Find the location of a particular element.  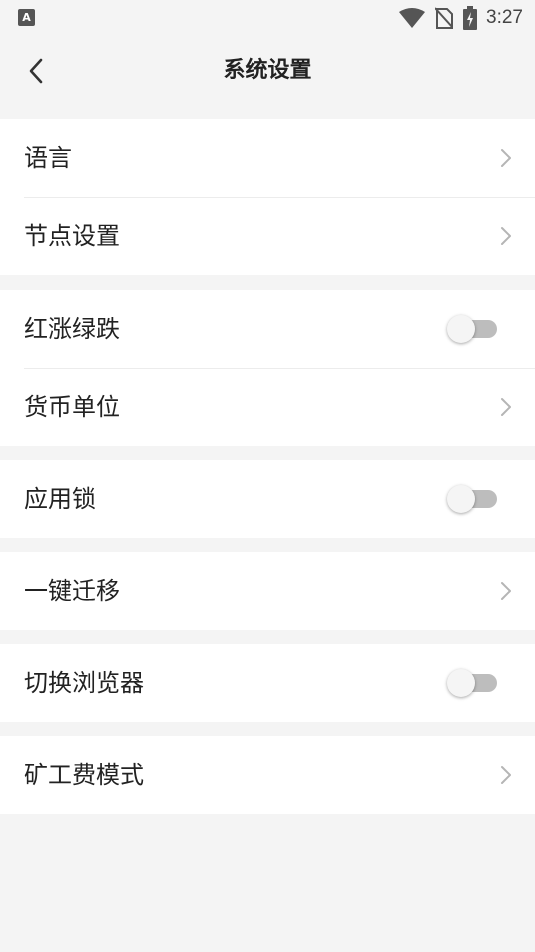

row-label: 红涨绿跌 is located at coordinates (72, 329).